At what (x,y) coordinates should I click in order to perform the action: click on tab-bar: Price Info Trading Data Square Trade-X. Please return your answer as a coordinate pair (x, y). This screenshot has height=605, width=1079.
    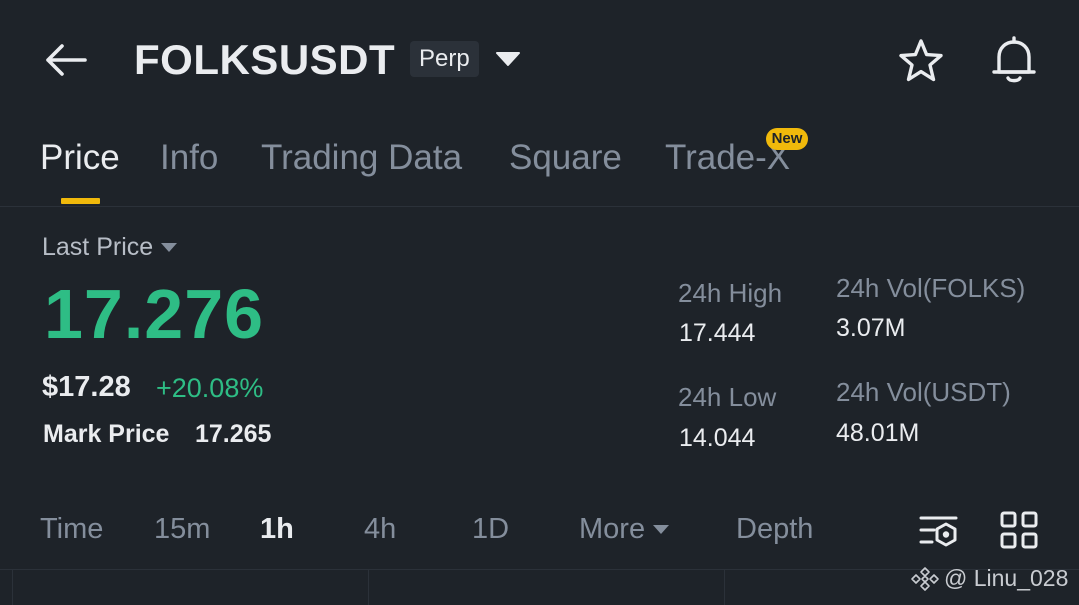
    Looking at the image, I should click on (539, 168).